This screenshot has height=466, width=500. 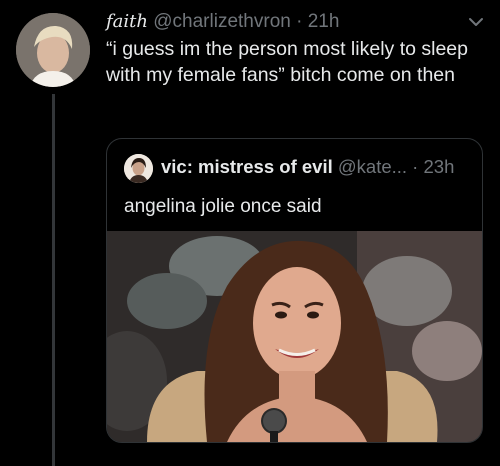 I want to click on author-avatar, so click(x=53, y=50).